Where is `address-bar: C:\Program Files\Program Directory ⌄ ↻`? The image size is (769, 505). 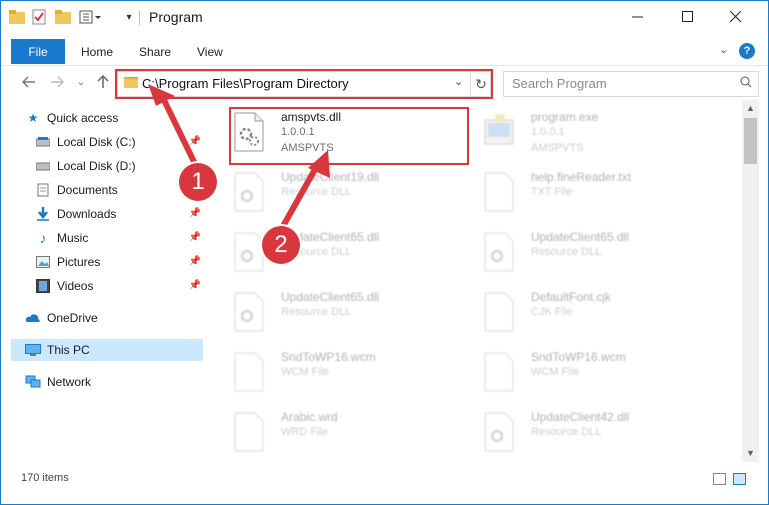 address-bar: C:\Program Files\Program Directory ⌄ ↻ is located at coordinates (304, 84).